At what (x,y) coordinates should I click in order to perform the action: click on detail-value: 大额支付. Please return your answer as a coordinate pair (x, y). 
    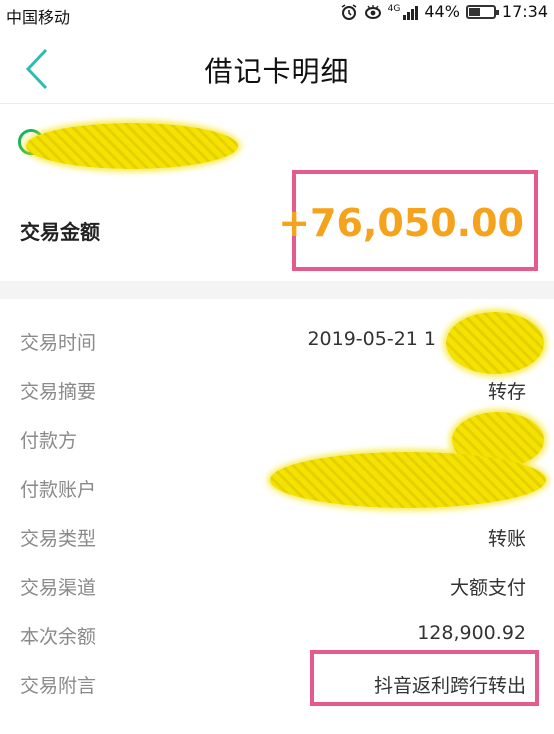
    Looking at the image, I should click on (487, 588).